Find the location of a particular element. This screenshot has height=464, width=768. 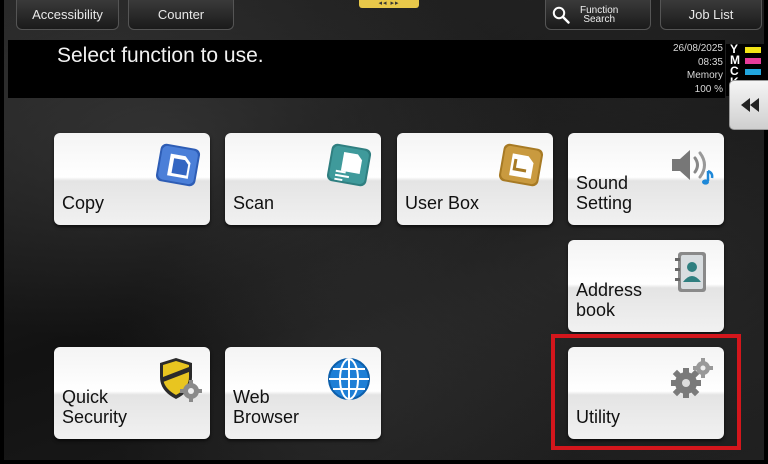

address-book-label: Address book is located at coordinates (609, 300).